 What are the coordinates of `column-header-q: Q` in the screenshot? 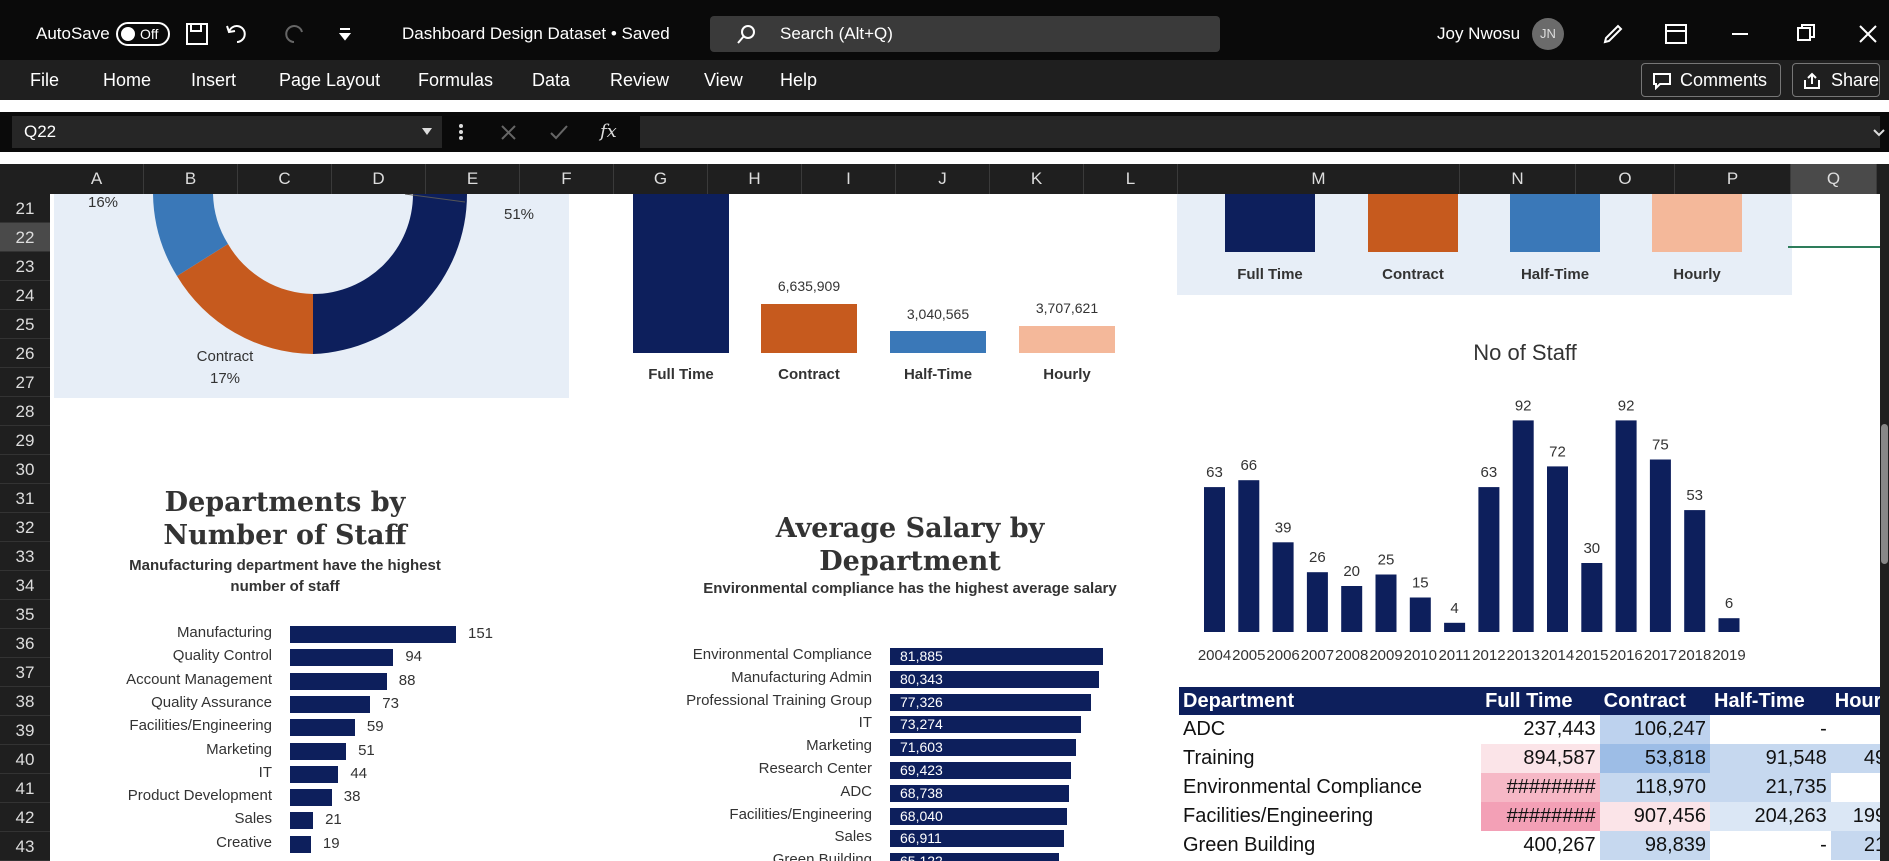 It's located at (1834, 179).